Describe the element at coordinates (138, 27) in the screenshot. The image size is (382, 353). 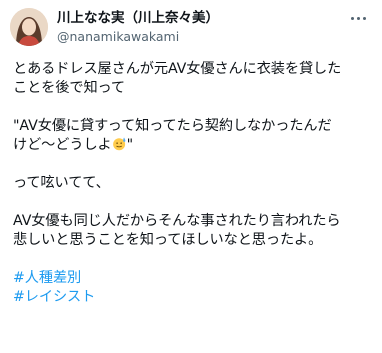
I see `author-names: 川上なな実（川上奈々美） @nanamikawakami` at that location.